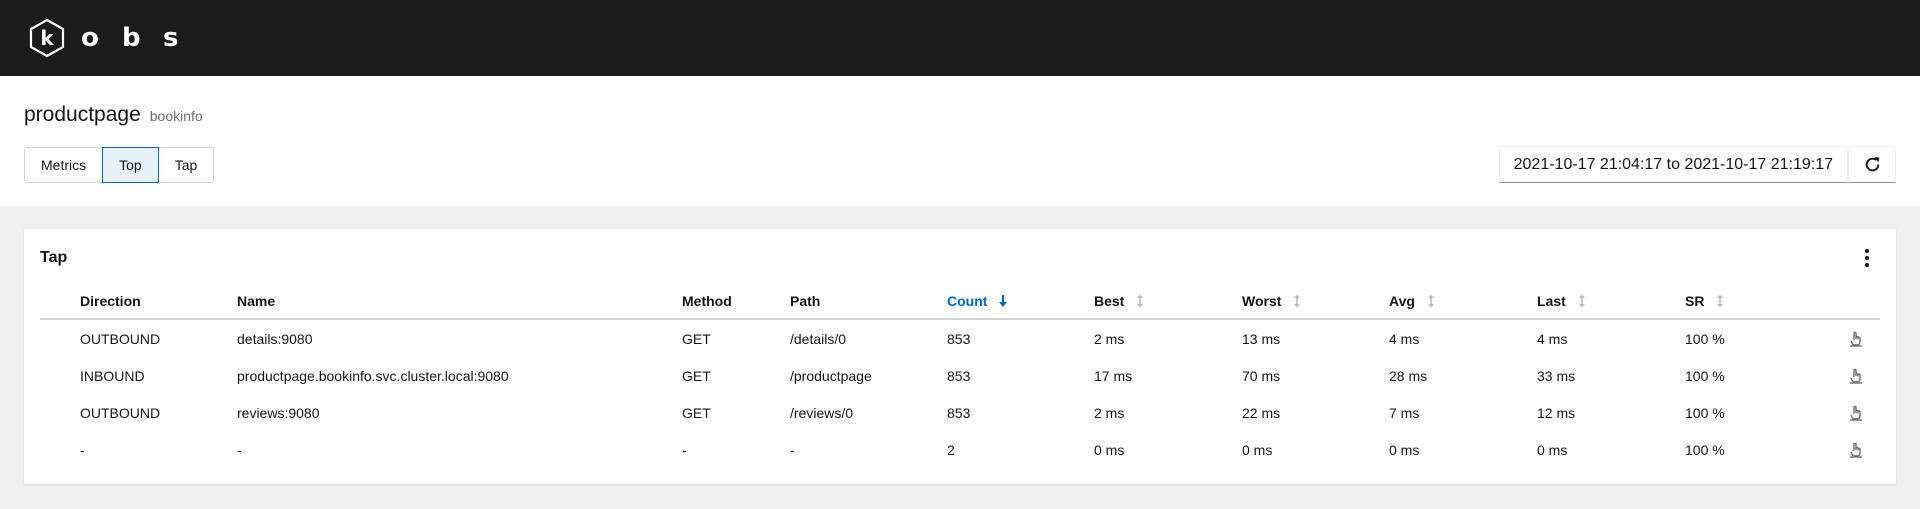 This screenshot has height=509, width=1920. Describe the element at coordinates (1261, 338) in the screenshot. I see `cell-worst: 13 ms` at that location.